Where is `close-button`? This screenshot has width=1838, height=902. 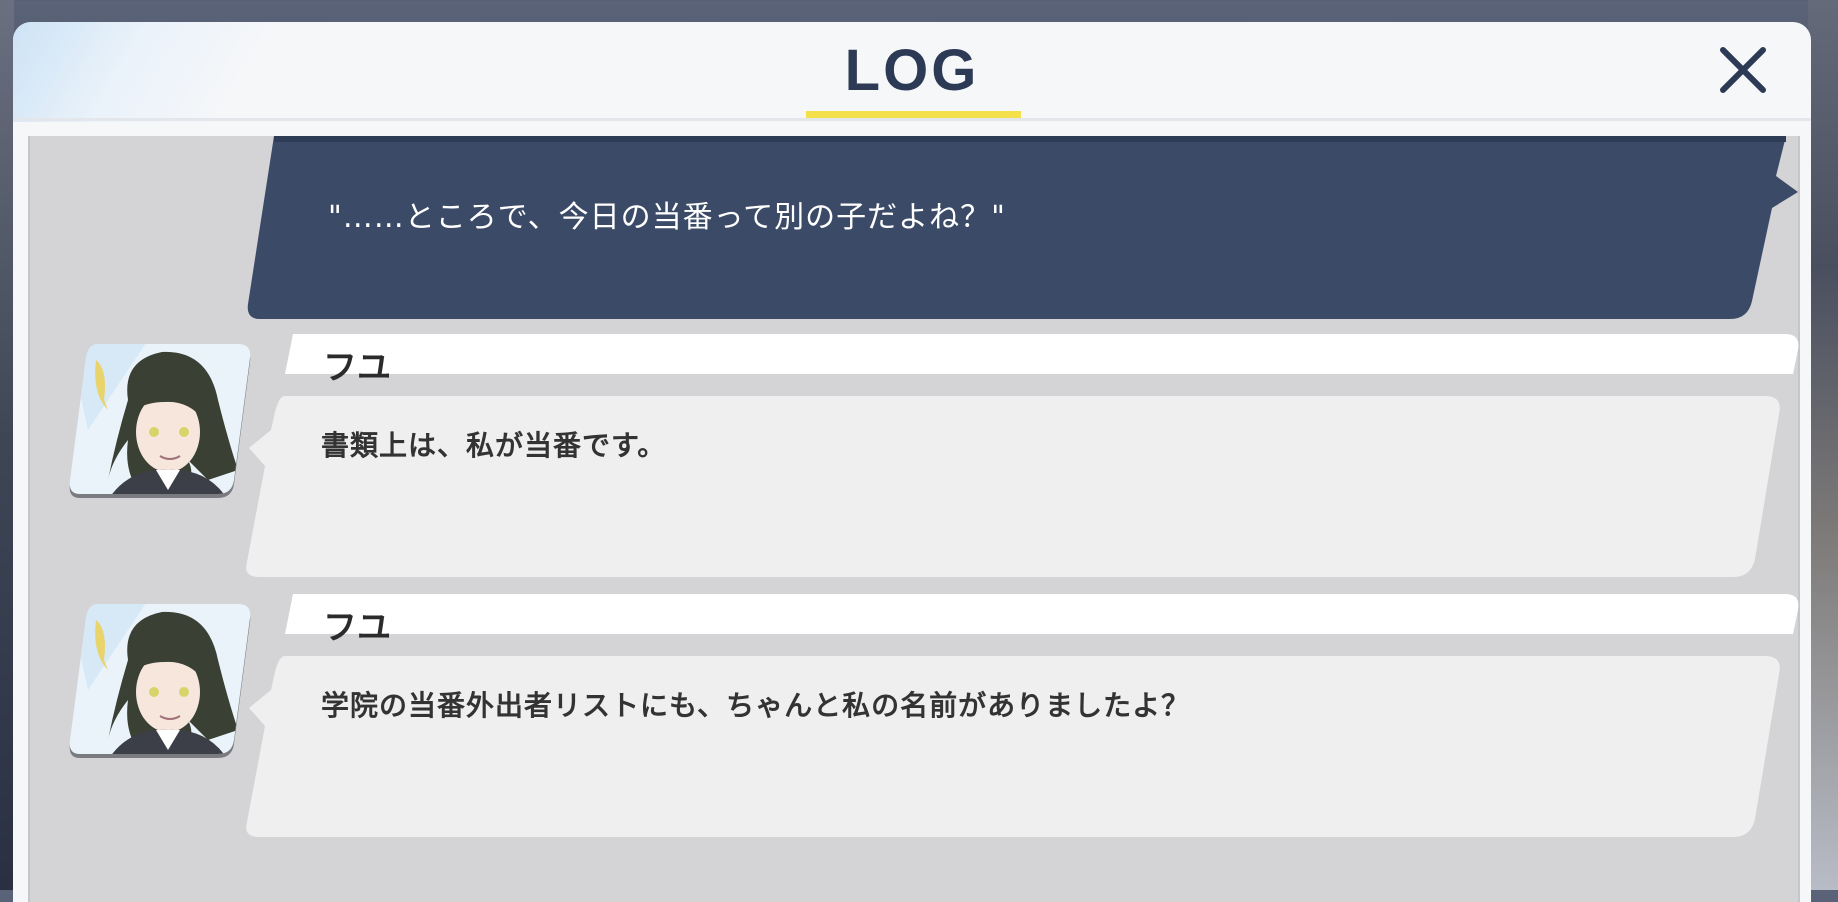 close-button is located at coordinates (1743, 70).